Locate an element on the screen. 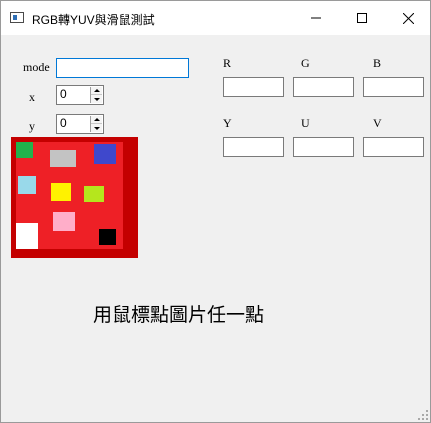  minimize-icon is located at coordinates (316, 18).